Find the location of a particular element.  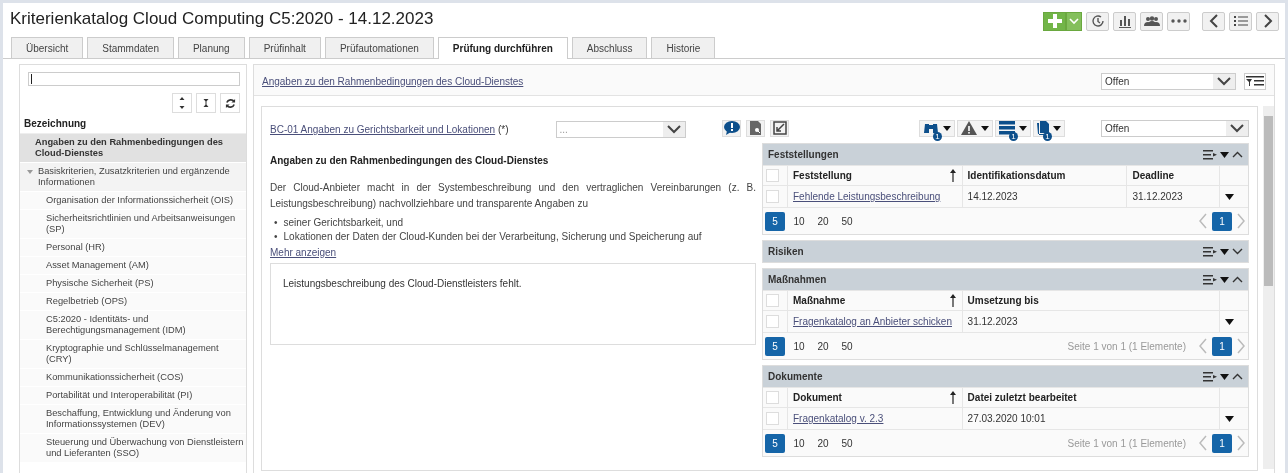

dropdown-button is located at coordinates (1074, 21).